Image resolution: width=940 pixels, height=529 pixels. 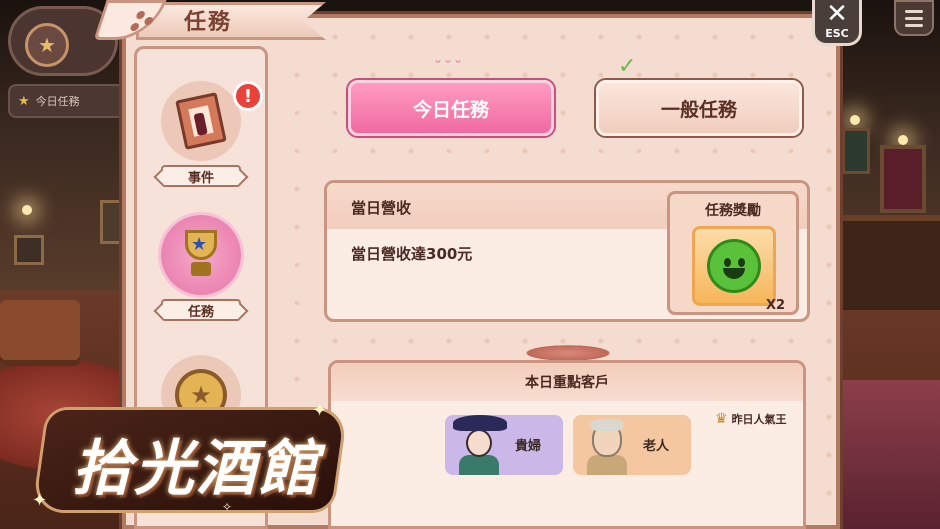 What do you see at coordinates (381, 208) in the screenshot?
I see `task-title: 當日營收` at bounding box center [381, 208].